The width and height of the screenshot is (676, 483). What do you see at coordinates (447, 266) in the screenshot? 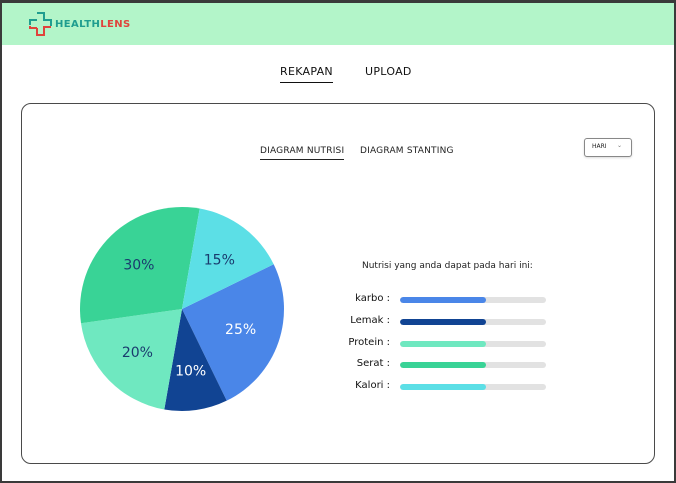
I see `nutrition-title: Nutrisi yang anda dapat pada hari ini:` at bounding box center [447, 266].